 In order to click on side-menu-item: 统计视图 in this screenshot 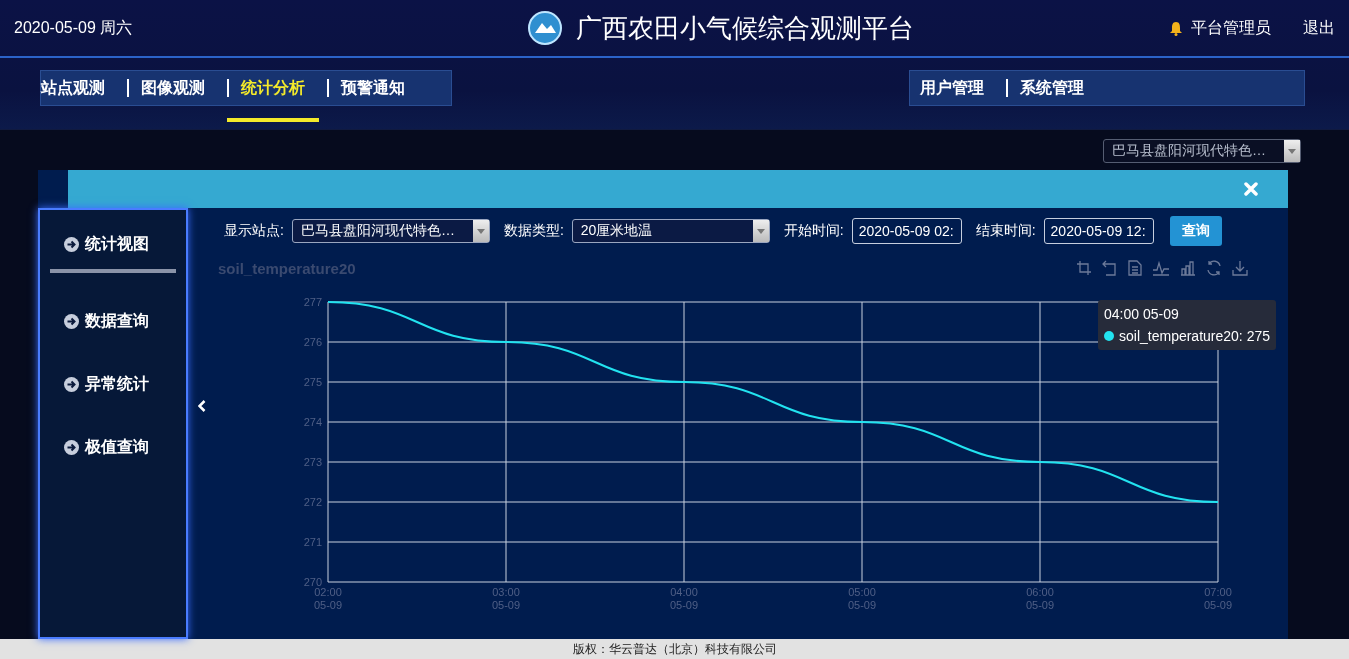, I will do `click(113, 251)`.